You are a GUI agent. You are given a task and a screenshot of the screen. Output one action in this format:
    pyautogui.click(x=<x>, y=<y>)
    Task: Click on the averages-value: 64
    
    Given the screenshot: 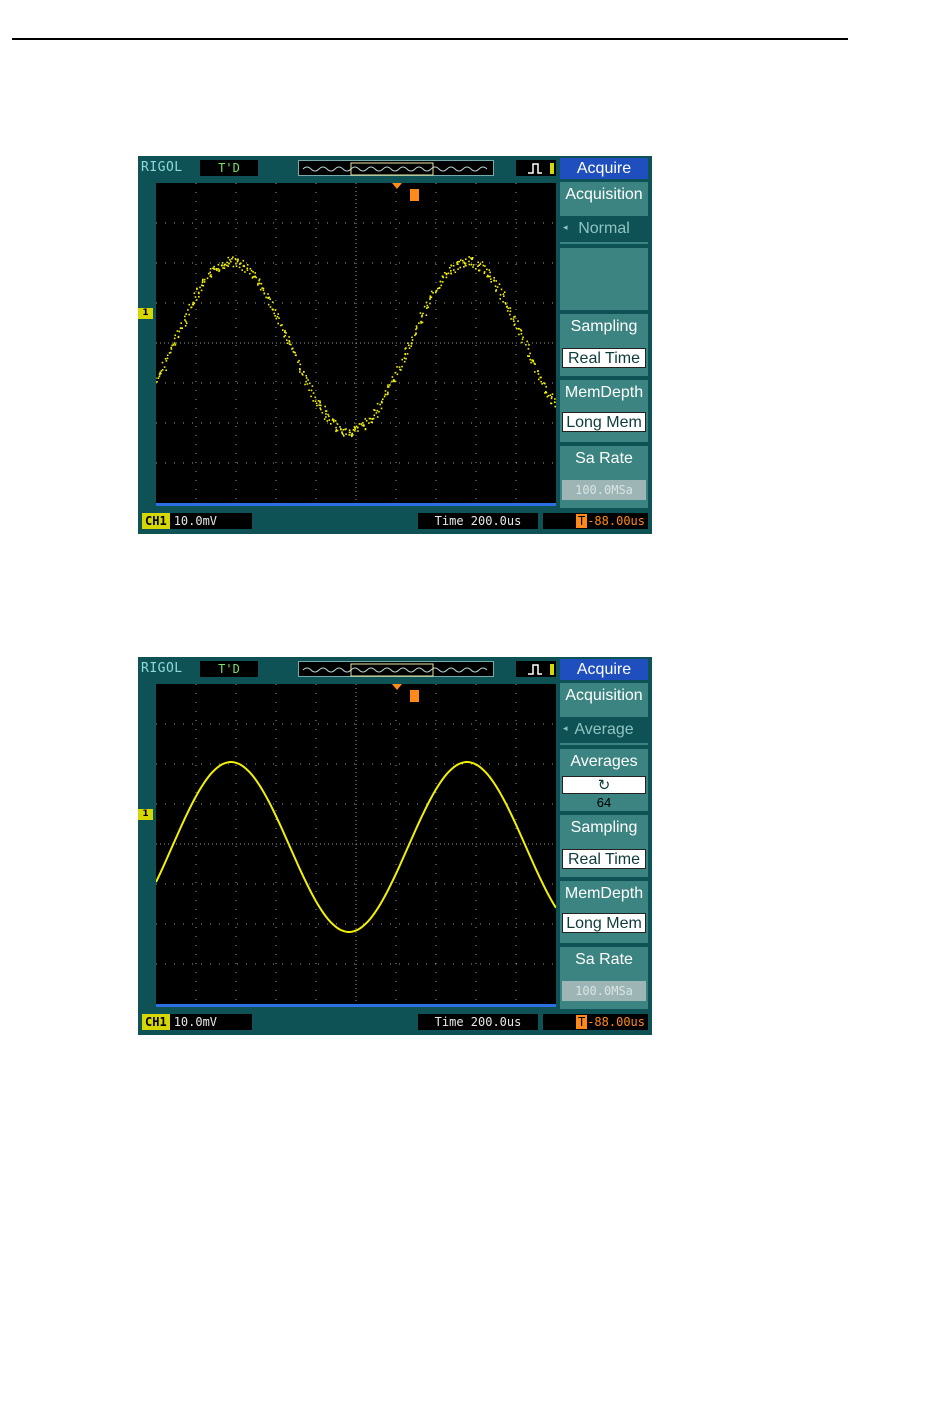 What is the action you would take?
    pyautogui.click(x=604, y=802)
    